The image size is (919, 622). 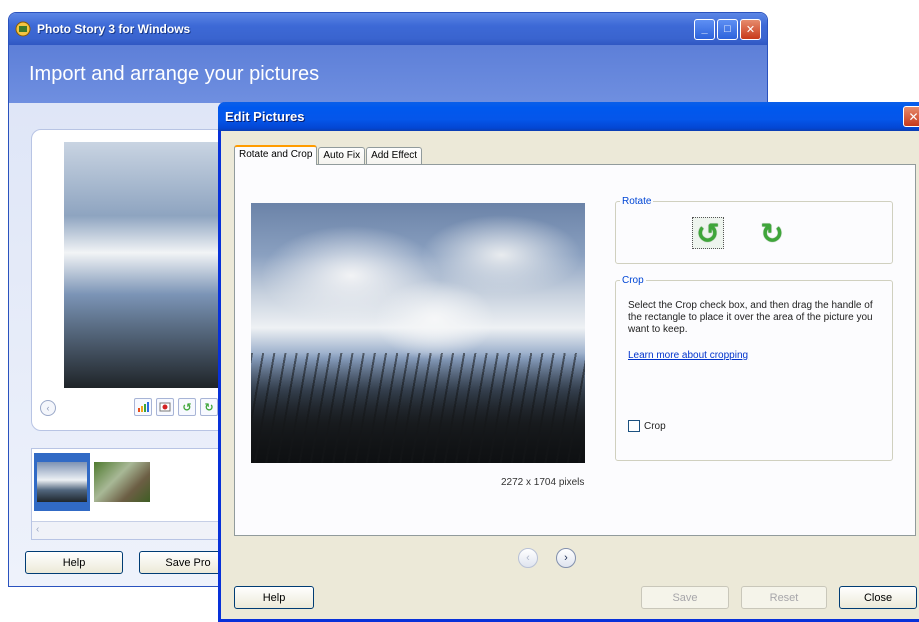 I want to click on rotate-group: Rotate ↺ ↻, so click(x=754, y=230).